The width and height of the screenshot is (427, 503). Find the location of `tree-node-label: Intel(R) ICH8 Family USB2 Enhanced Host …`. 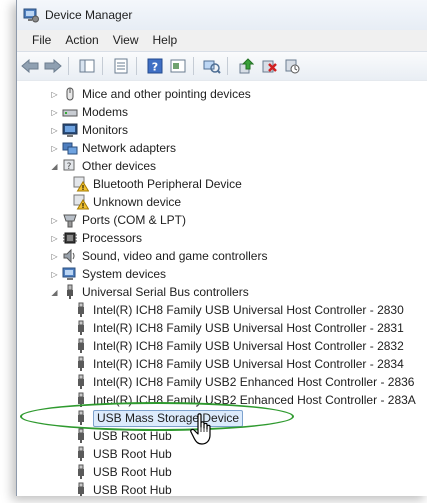

tree-node-label: Intel(R) ICH8 Family USB2 Enhanced Host … is located at coordinates (254, 382).